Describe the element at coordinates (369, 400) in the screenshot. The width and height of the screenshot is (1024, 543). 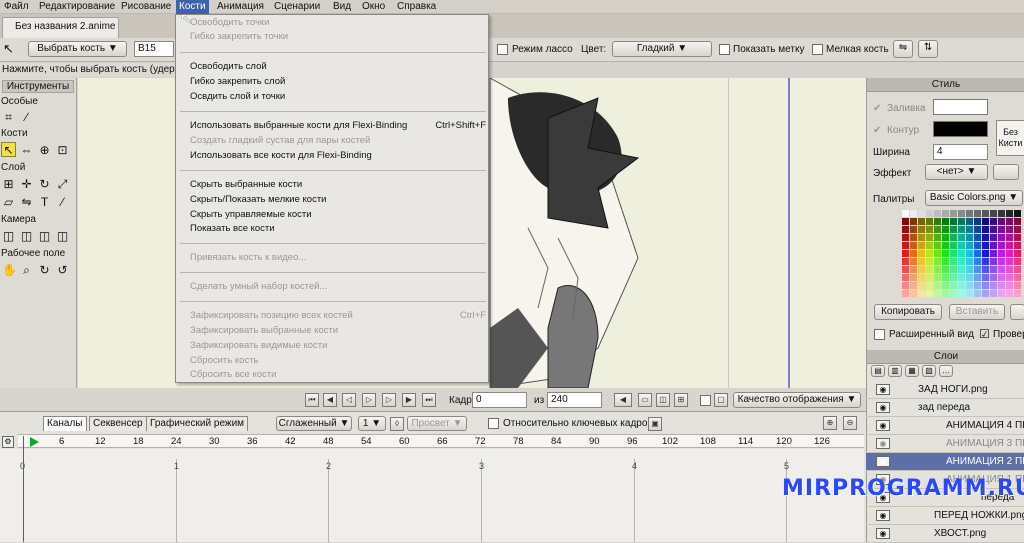
I see `play-icon: ▷` at that location.